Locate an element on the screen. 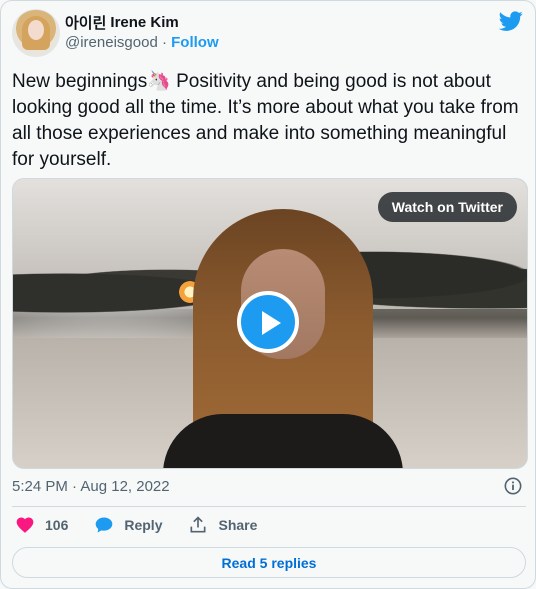 The image size is (536, 589). video-person-shirt is located at coordinates (283, 441).